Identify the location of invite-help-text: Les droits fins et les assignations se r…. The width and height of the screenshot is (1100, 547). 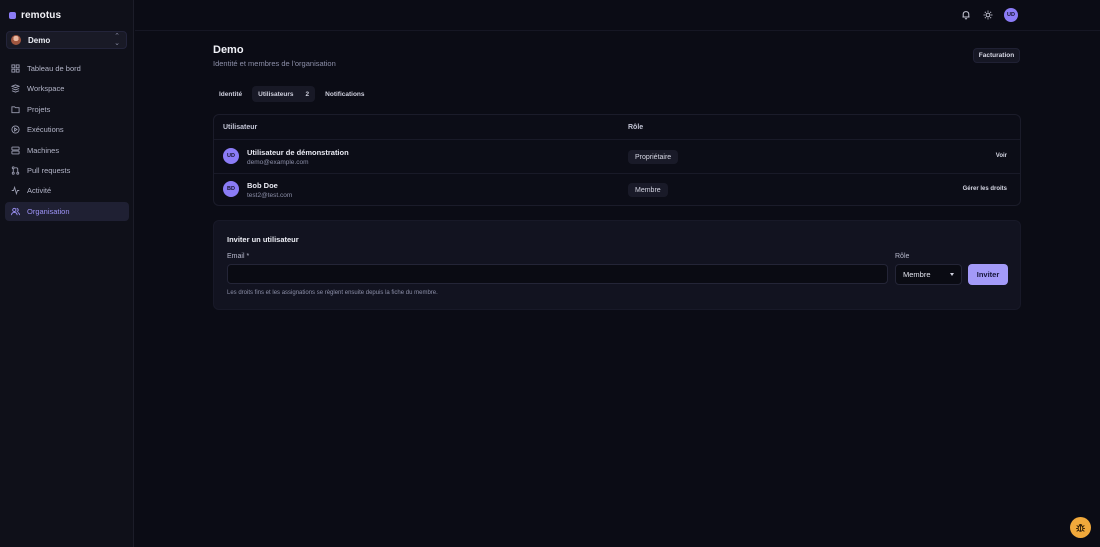
(332, 293).